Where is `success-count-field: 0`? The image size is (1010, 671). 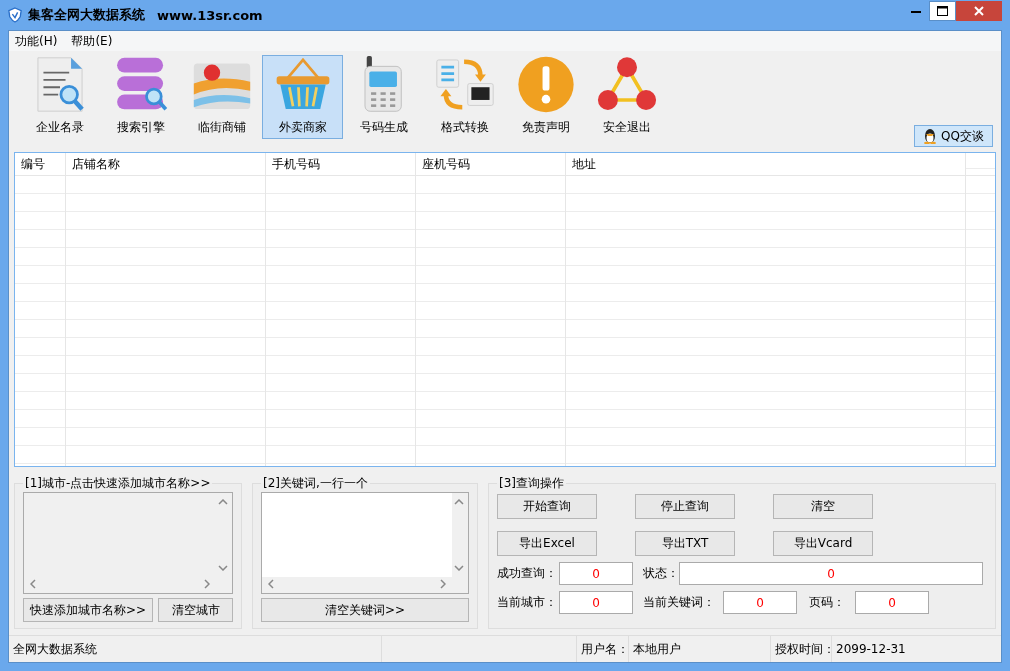 success-count-field: 0 is located at coordinates (596, 573).